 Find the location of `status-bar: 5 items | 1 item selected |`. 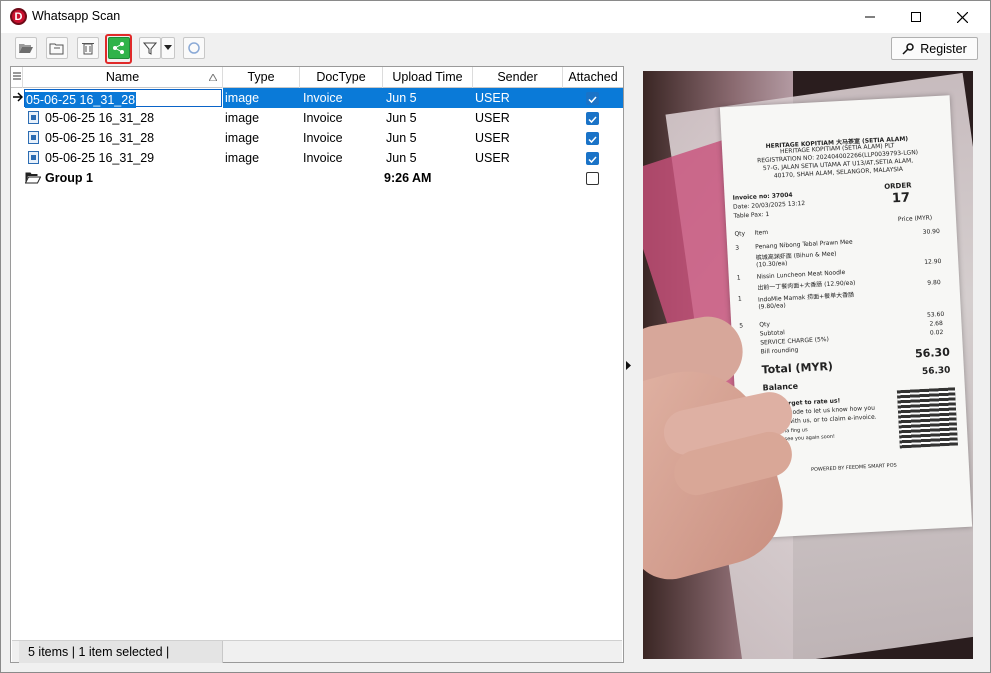

status-bar: 5 items | 1 item selected | is located at coordinates (317, 651).